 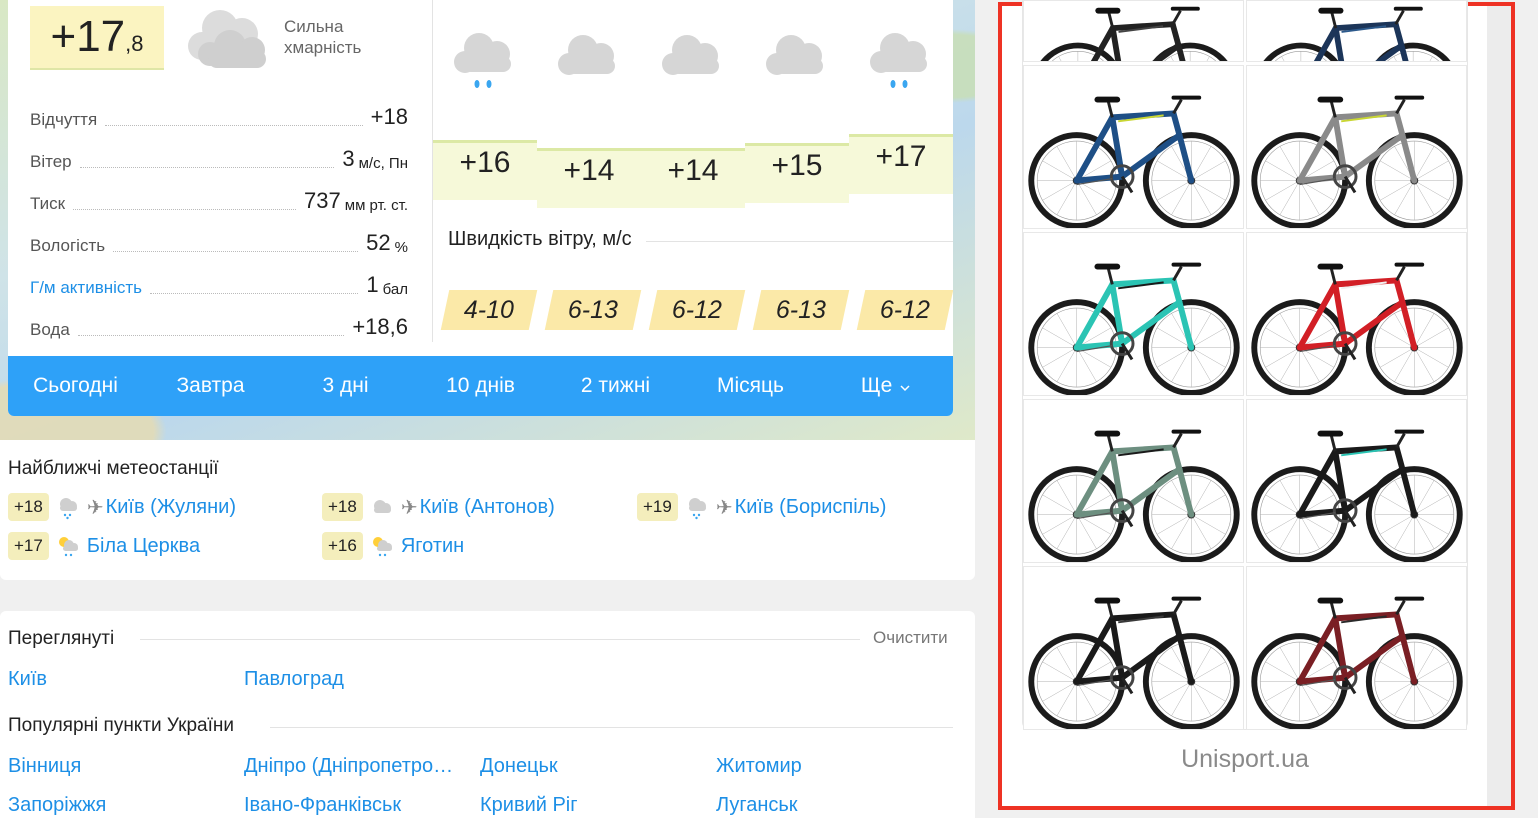 I want to click on popular-city-link: Вінниця, so click(x=44, y=766).